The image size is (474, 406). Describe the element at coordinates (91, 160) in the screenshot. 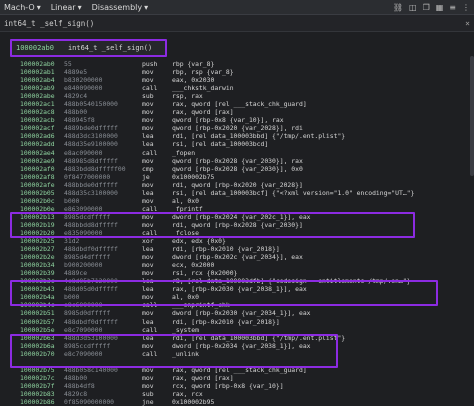

I see `instruction-bytes: 488985d8dfffff` at that location.